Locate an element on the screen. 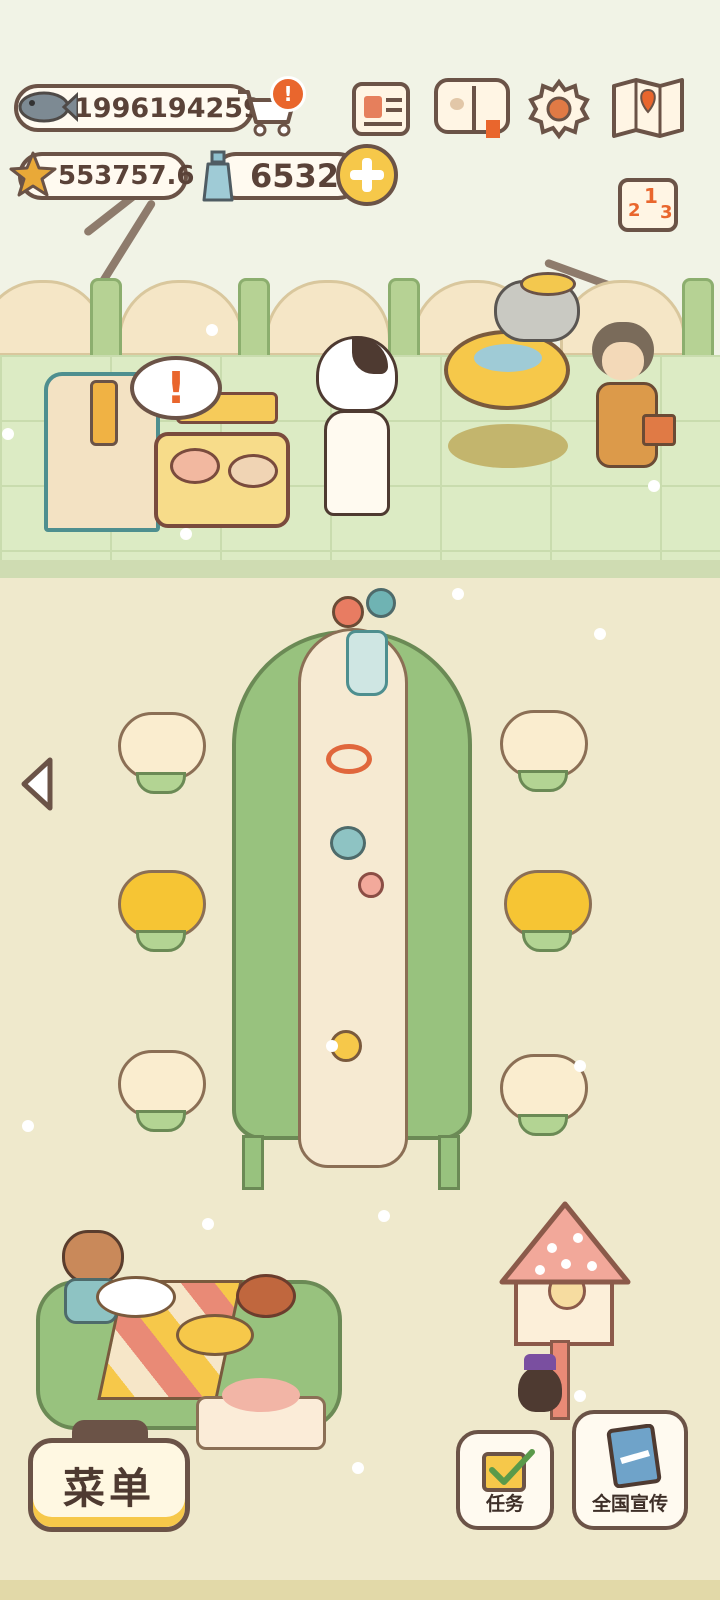 The height and width of the screenshot is (1600, 720). tasks-button-label: 任务 is located at coordinates (504, 1504).